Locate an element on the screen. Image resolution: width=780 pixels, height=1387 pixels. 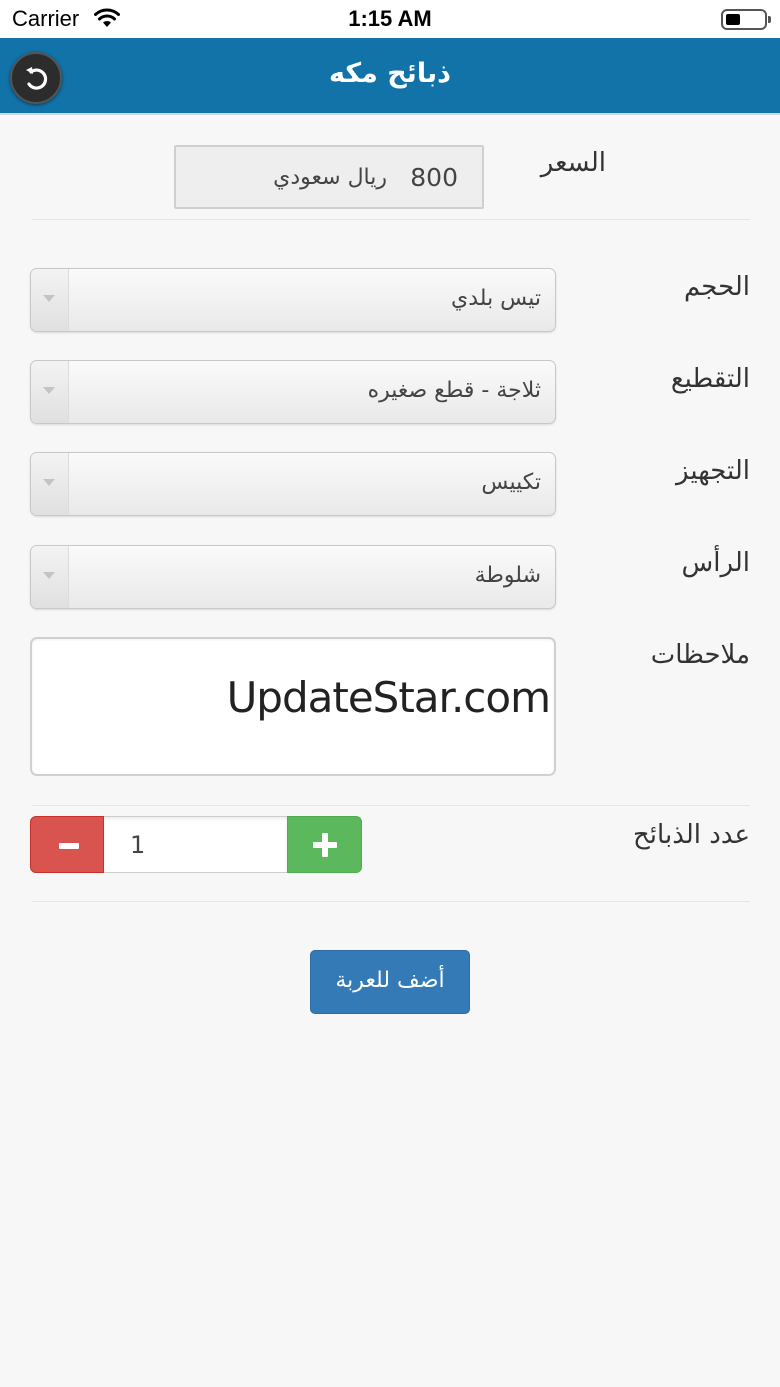
price-label: السعر is located at coordinates (573, 163).